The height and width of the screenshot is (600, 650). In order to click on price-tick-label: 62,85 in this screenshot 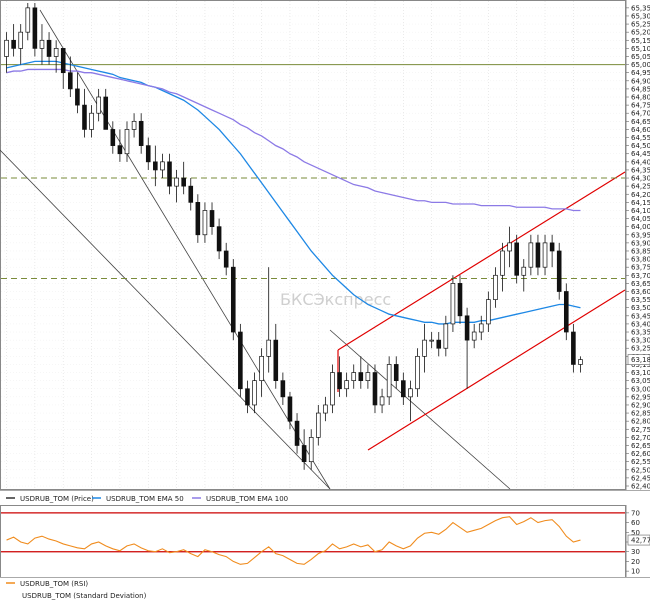, I will do `click(640, 414)`.